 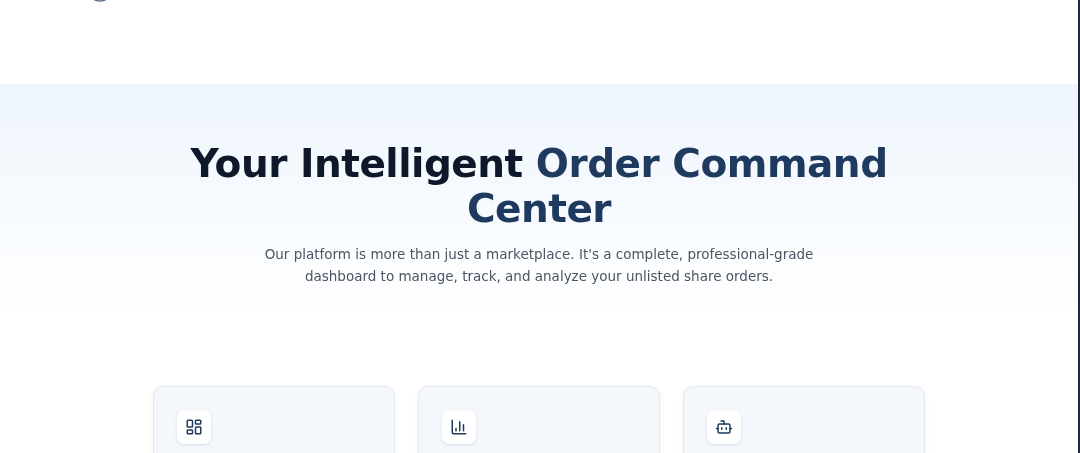 I want to click on hero-title: Your Intelligent Order Command Center, so click(x=539, y=186).